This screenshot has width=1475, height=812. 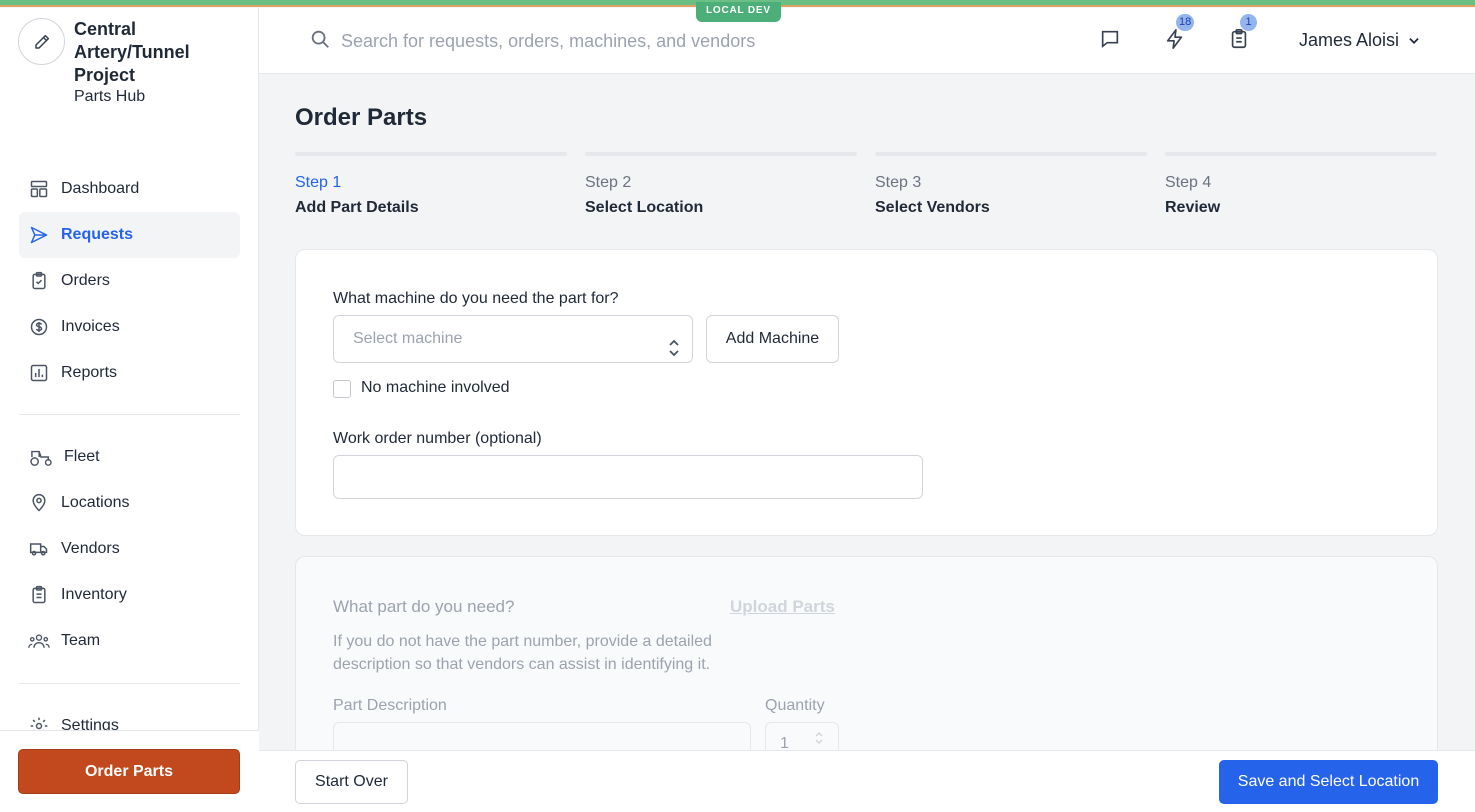 I want to click on upload-parts-link: Upload Parts, so click(x=782, y=607).